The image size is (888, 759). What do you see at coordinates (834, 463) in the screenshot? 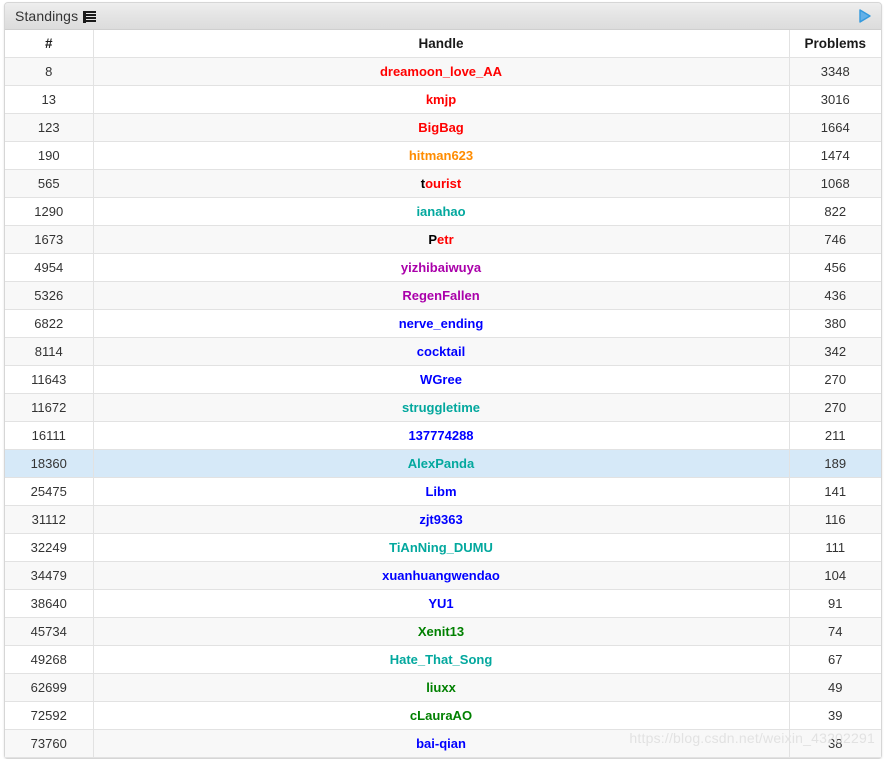
I see `cell-problems: 189` at bounding box center [834, 463].